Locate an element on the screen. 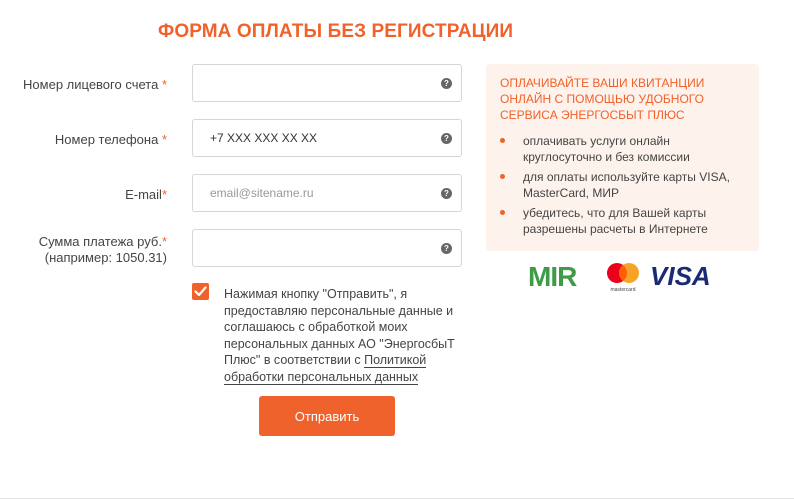  phone-field: ? is located at coordinates (327, 138).